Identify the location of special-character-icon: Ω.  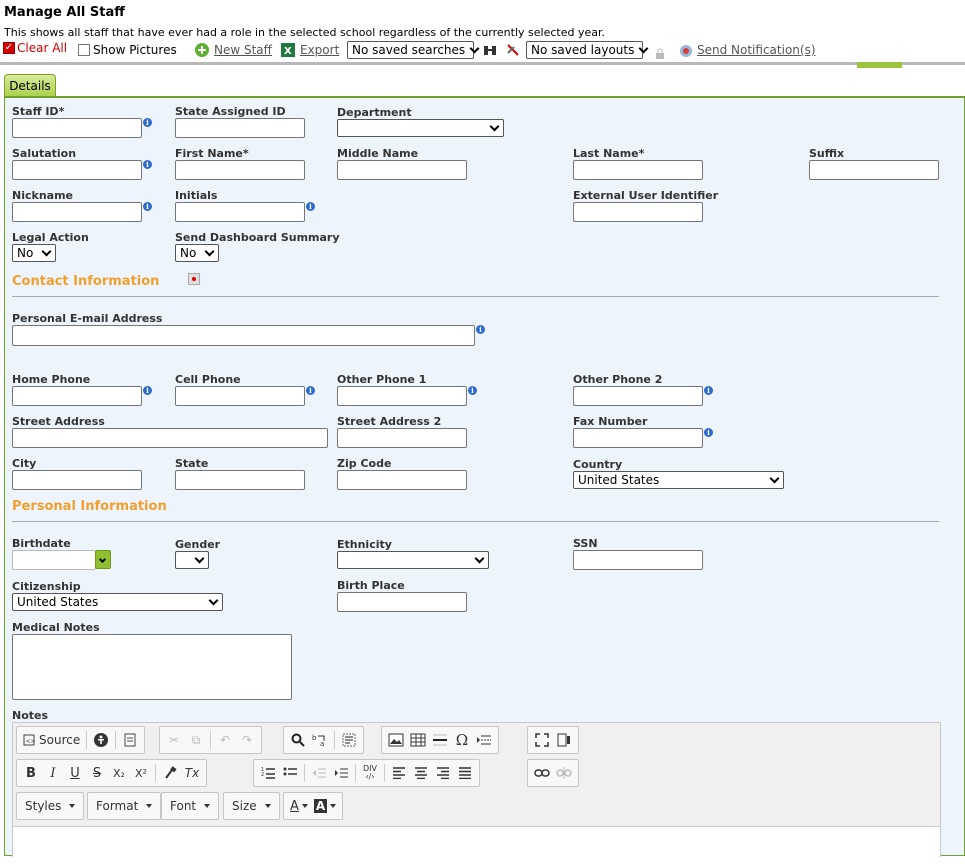
(462, 740).